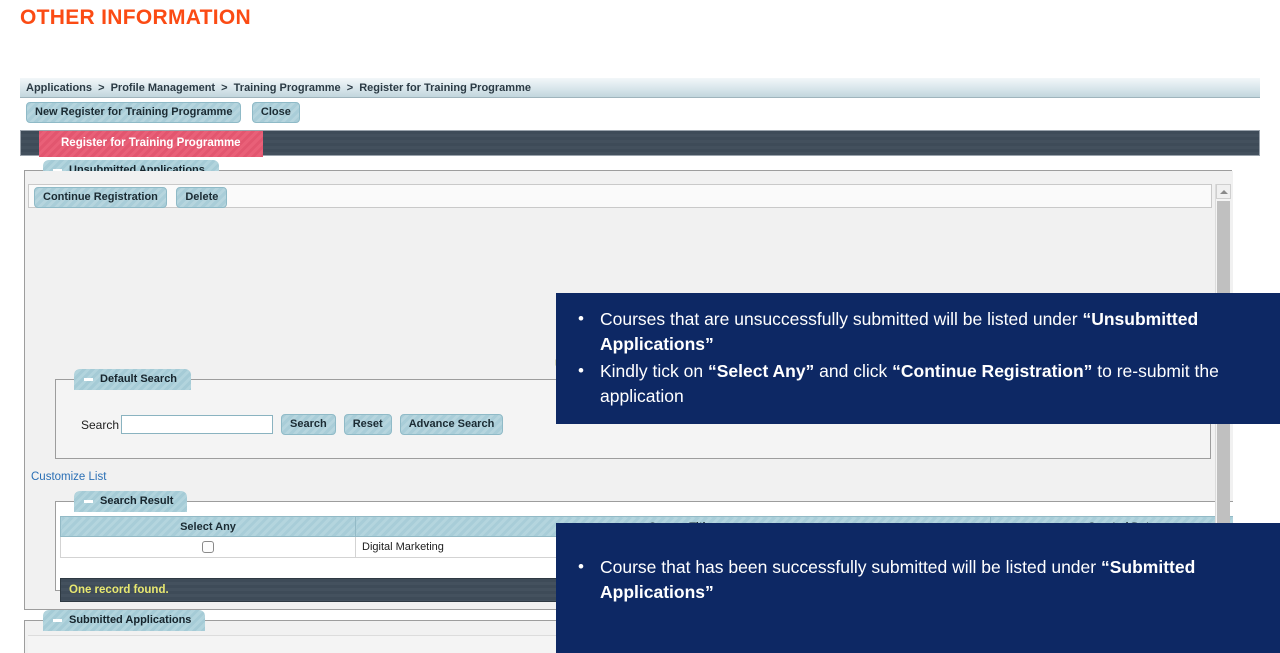 This screenshot has width=1280, height=653. Describe the element at coordinates (451, 424) in the screenshot. I see `advance-search-button: Advance Search` at that location.